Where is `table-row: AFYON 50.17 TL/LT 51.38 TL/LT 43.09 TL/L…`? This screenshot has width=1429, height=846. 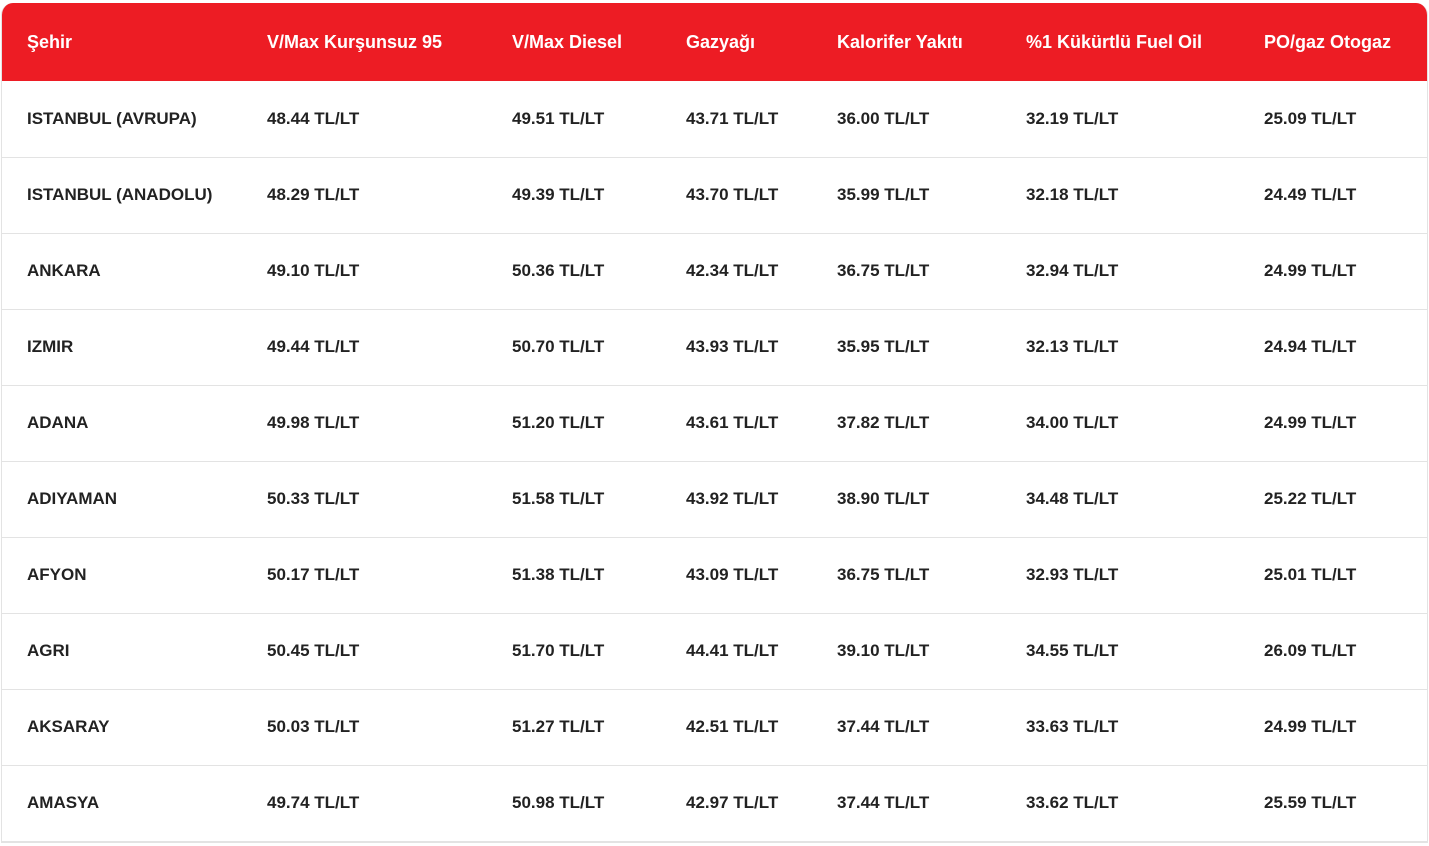 table-row: AFYON 50.17 TL/LT 51.38 TL/LT 43.09 TL/L… is located at coordinates (714, 575).